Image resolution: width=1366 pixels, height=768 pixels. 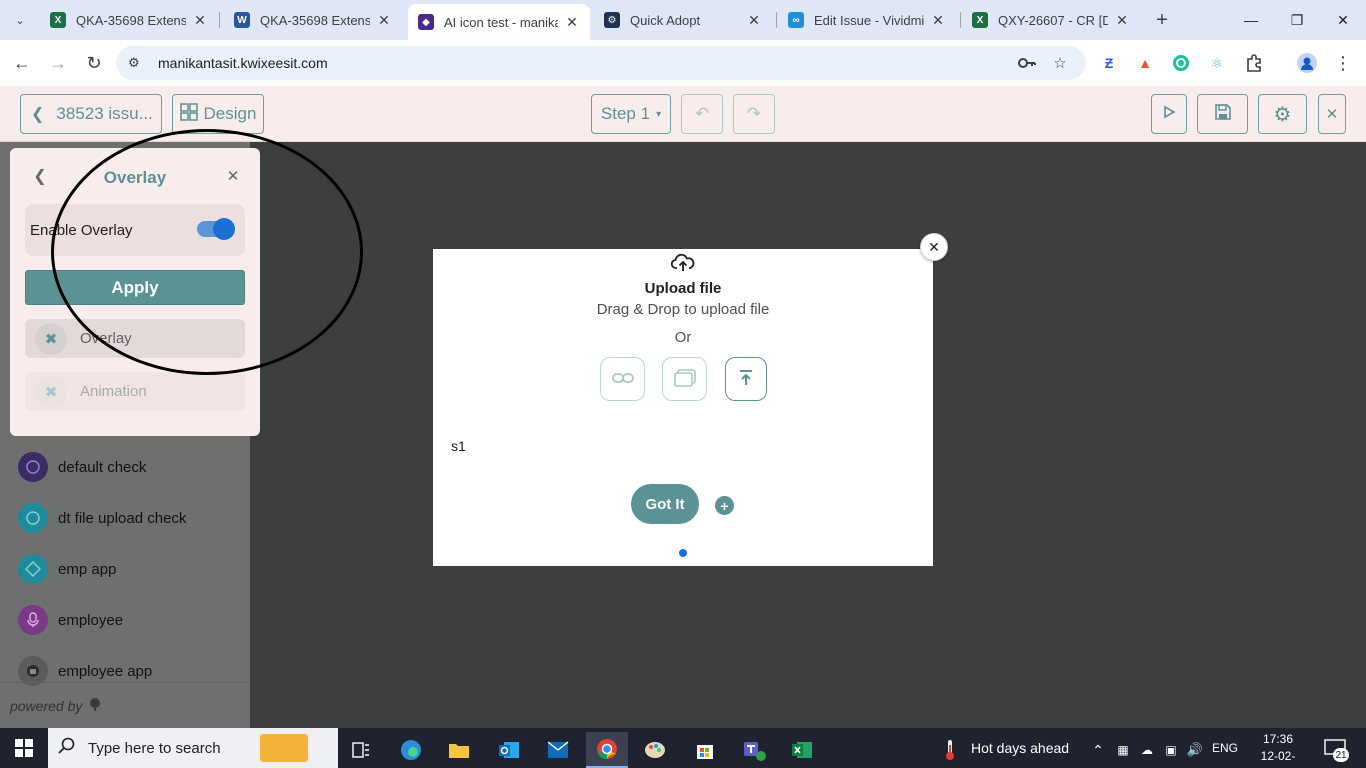 What do you see at coordinates (867, 20) in the screenshot?
I see `browser-tab-5: ∞ Edit Issue - Vividminds ✕` at bounding box center [867, 20].